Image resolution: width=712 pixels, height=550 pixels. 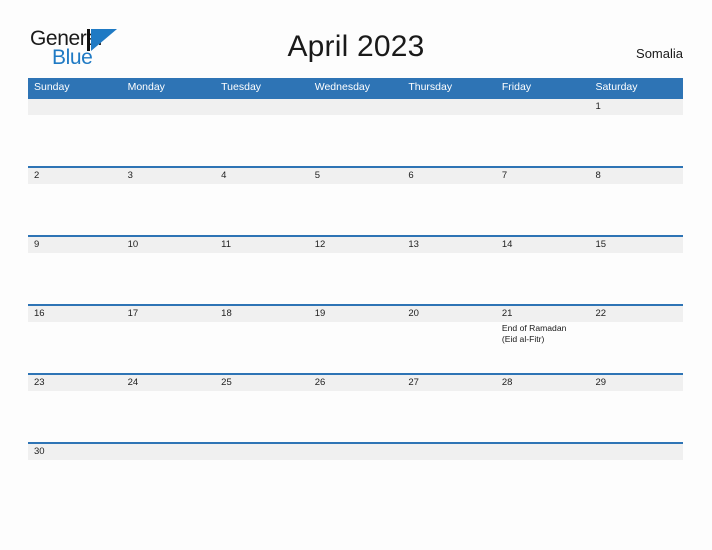 What do you see at coordinates (75, 452) in the screenshot?
I see `date-number: 30` at bounding box center [75, 452].